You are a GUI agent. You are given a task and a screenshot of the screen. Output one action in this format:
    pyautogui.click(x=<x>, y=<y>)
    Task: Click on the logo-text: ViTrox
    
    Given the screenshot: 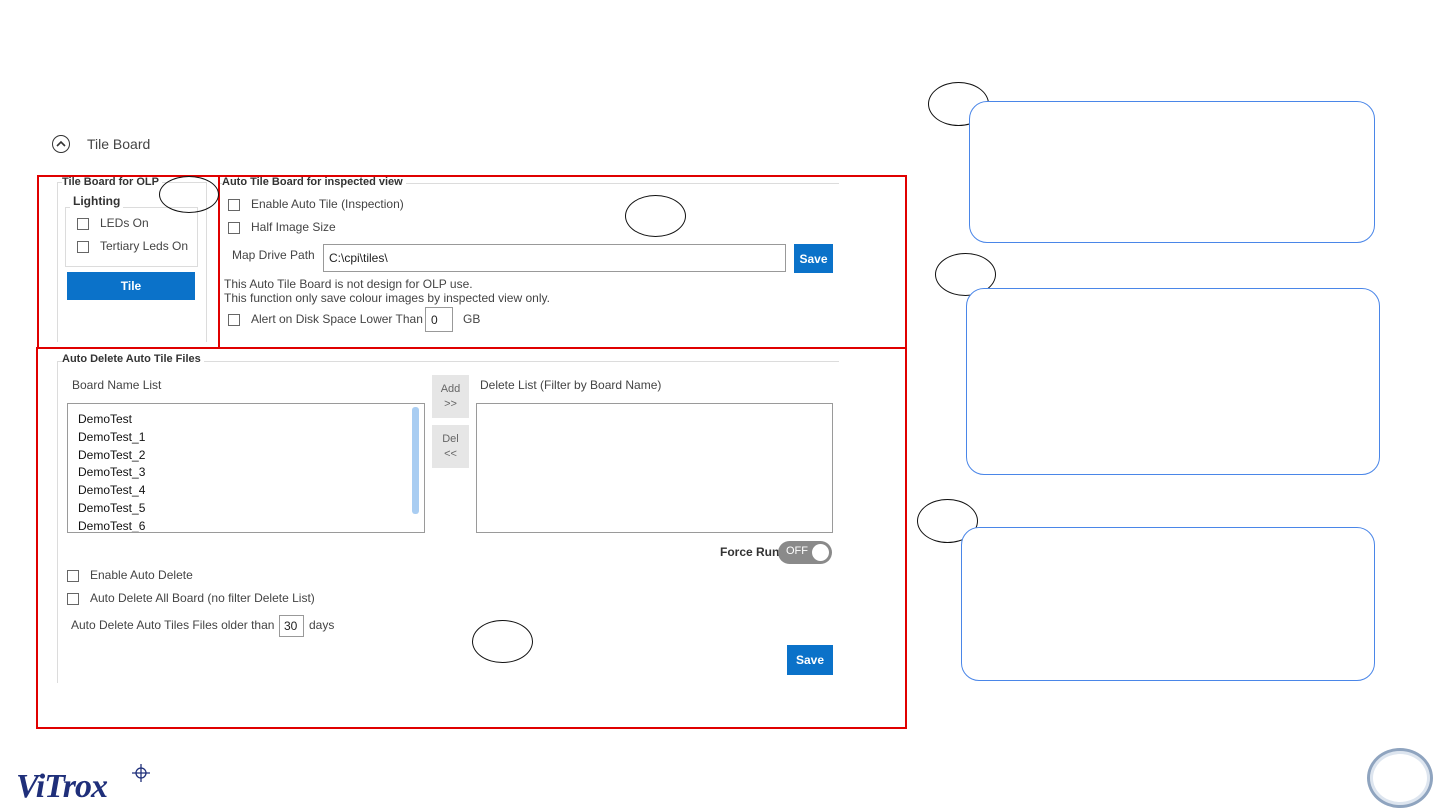 What is the action you would take?
    pyautogui.click(x=62, y=786)
    